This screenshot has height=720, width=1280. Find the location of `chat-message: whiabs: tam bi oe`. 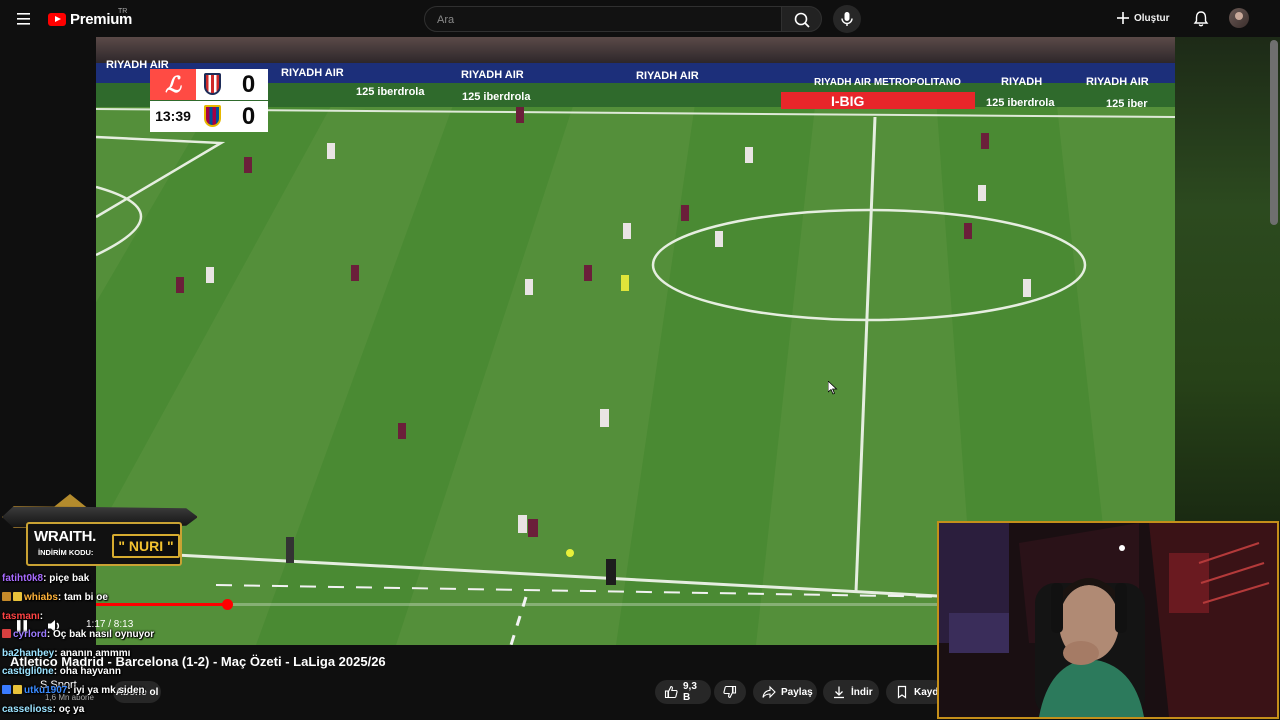

chat-message: whiabs: tam bi oe is located at coordinates (55, 597).